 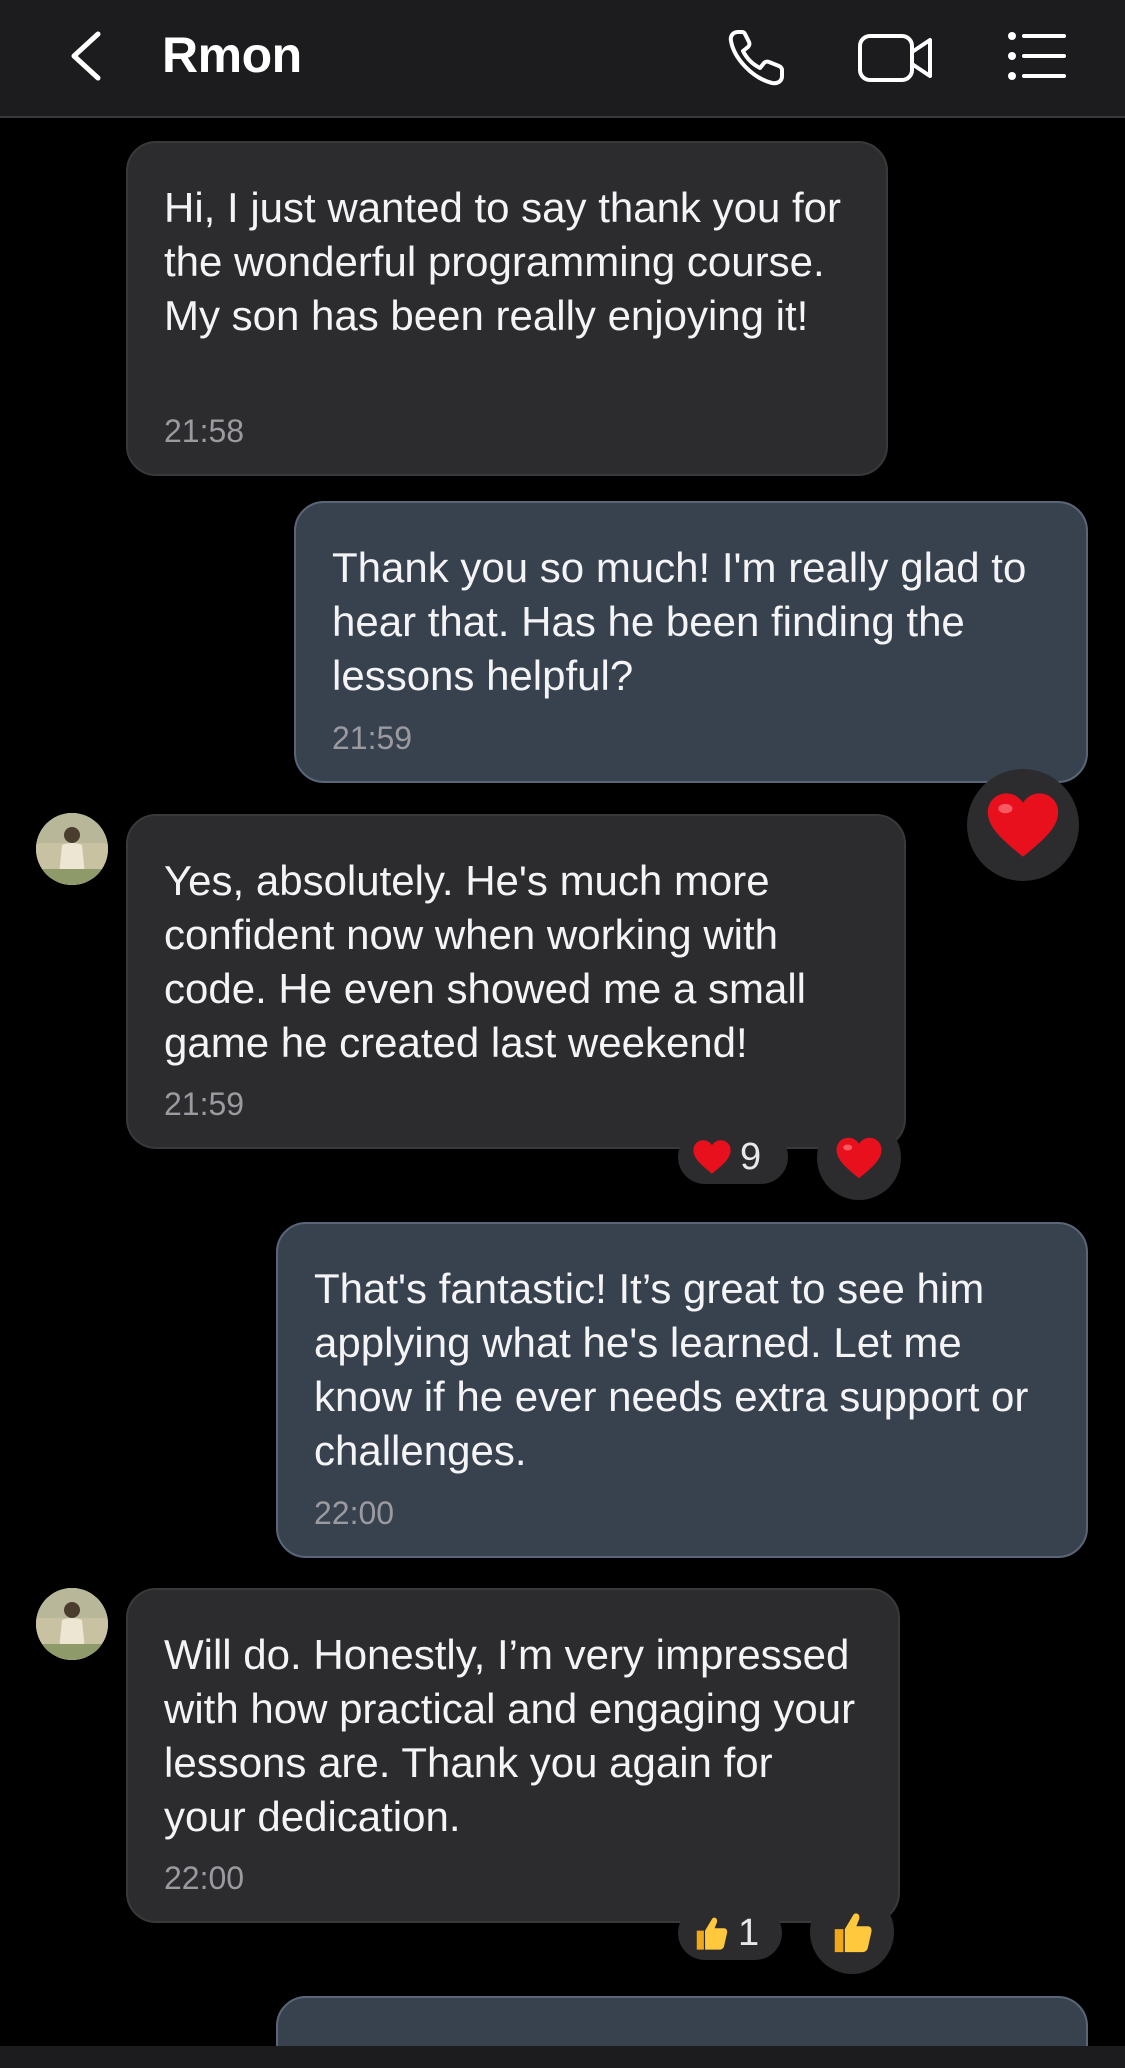 I want to click on video-camera-icon, so click(x=895, y=58).